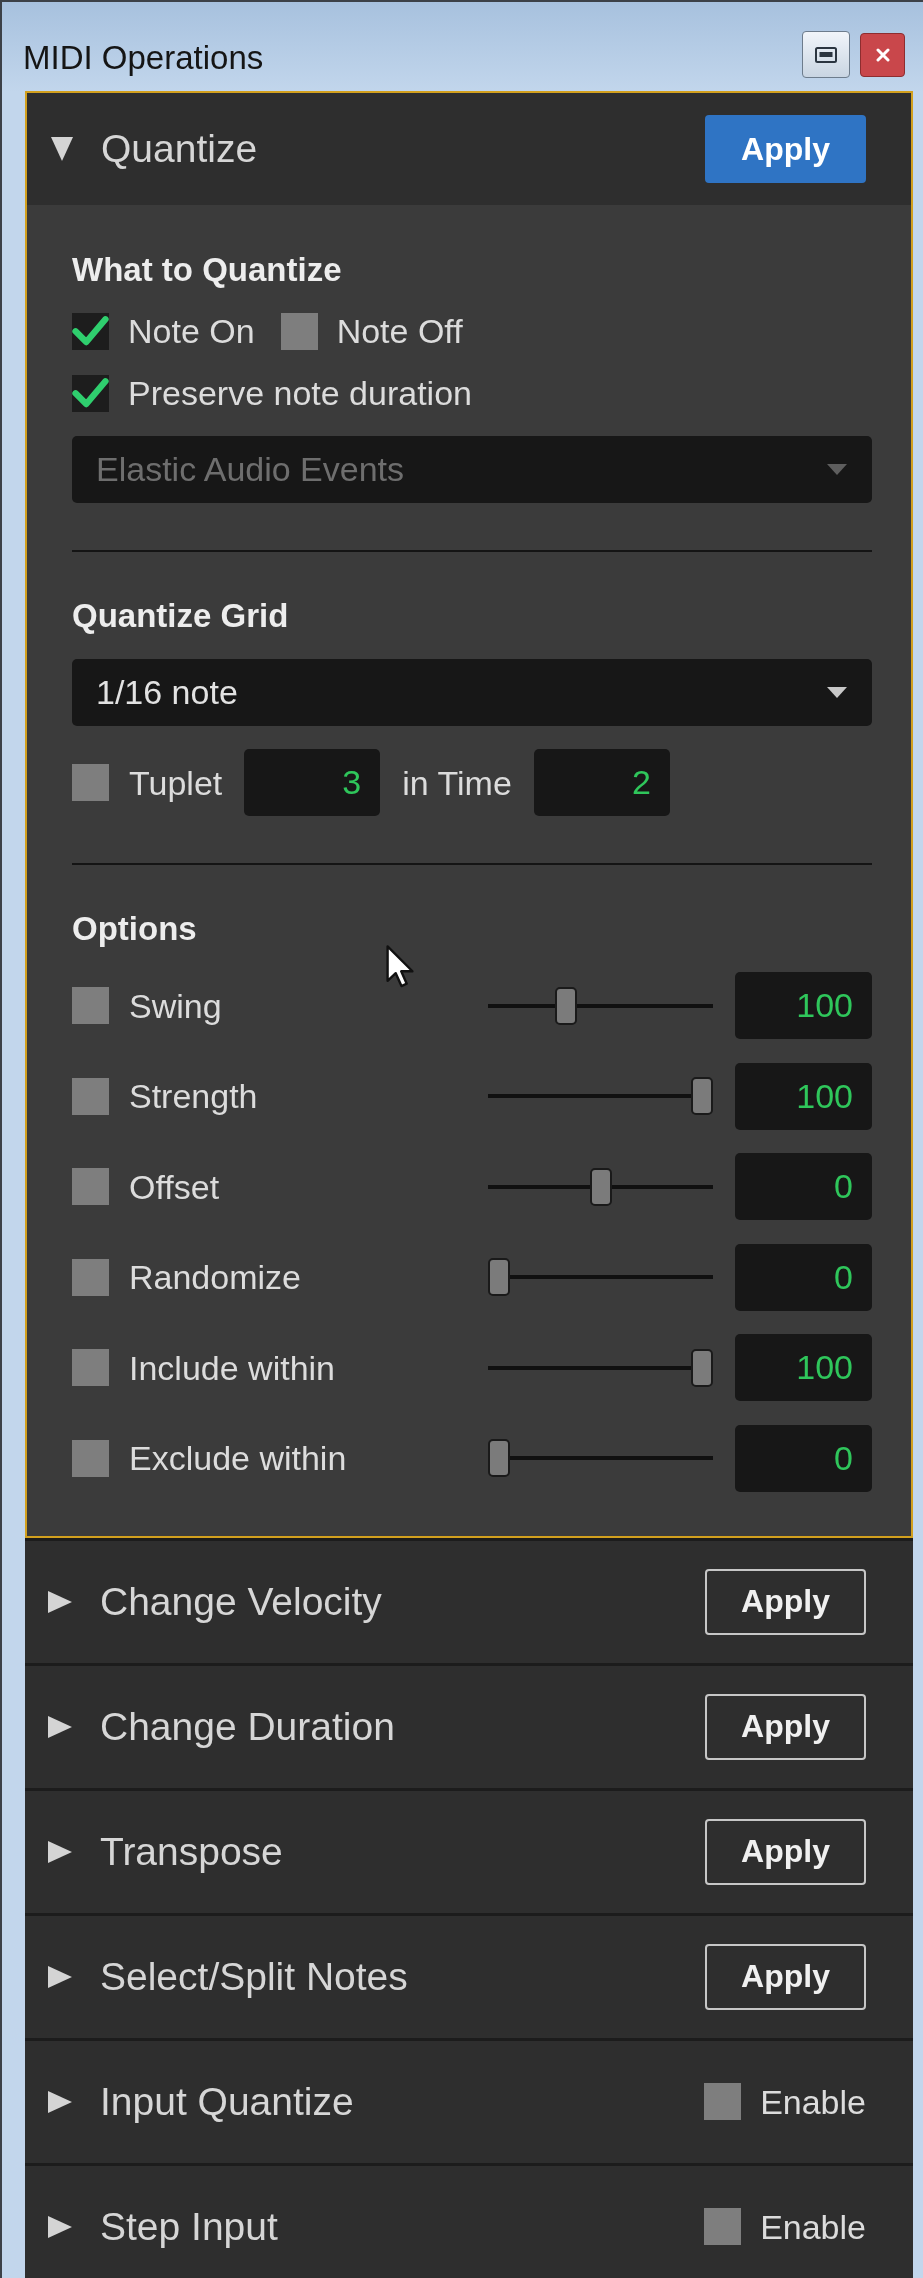 The image size is (923, 2278). What do you see at coordinates (254, 1976) in the screenshot?
I see `section-title: Select/Split Notes` at bounding box center [254, 1976].